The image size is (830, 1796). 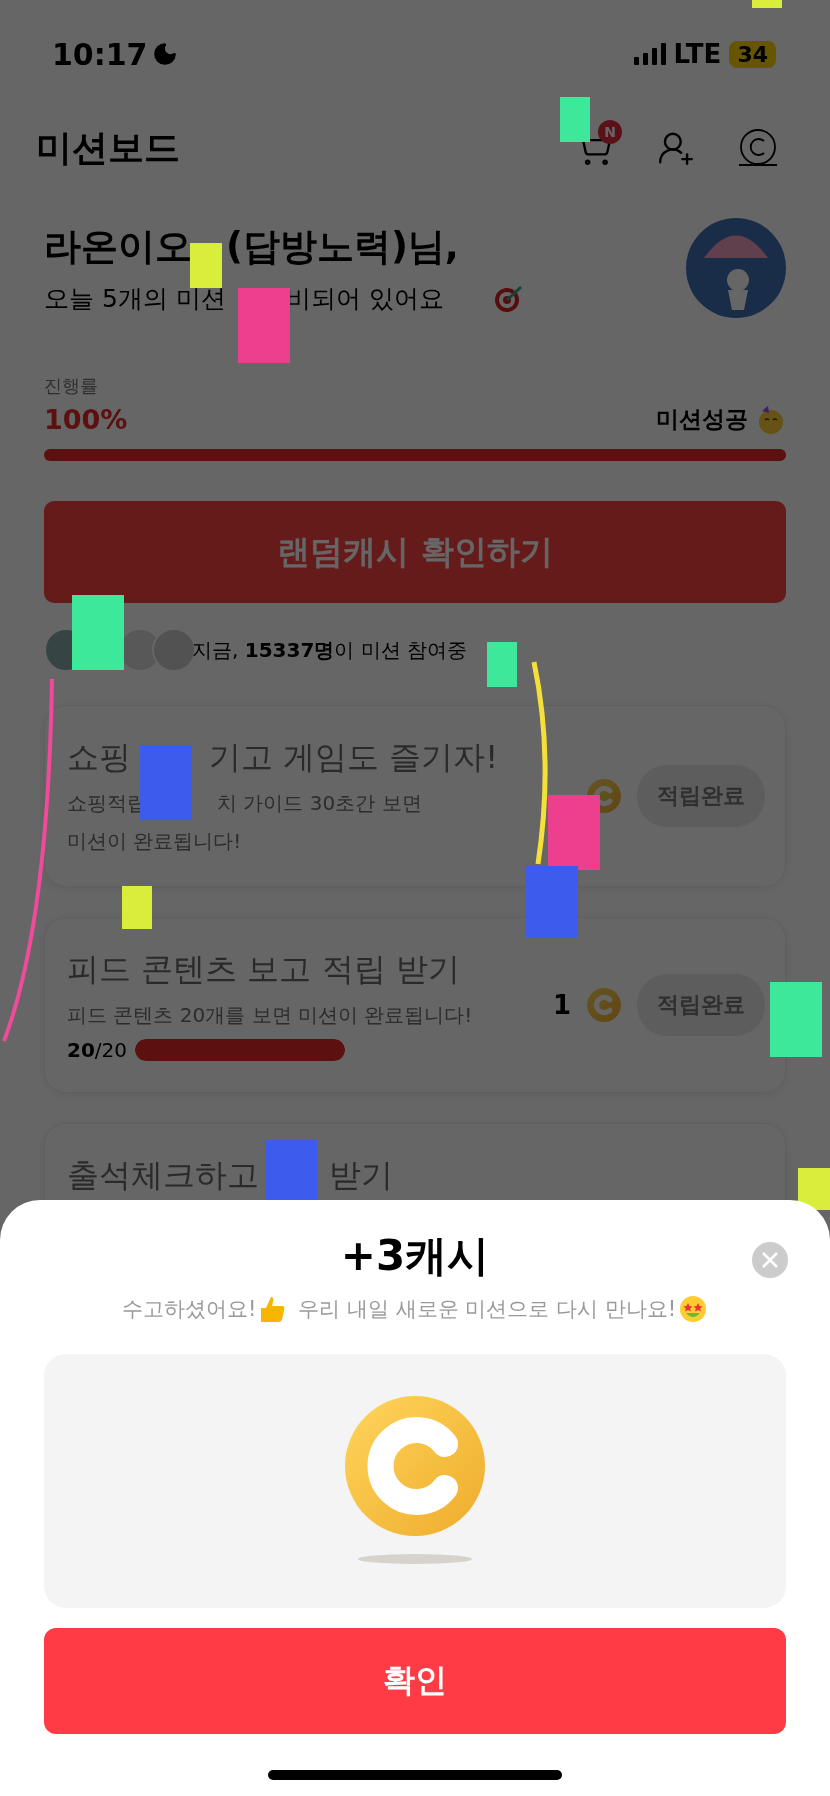 What do you see at coordinates (330, 650) in the screenshot?
I see `participants-text: 지금, 15337명이 미션 참여중` at bounding box center [330, 650].